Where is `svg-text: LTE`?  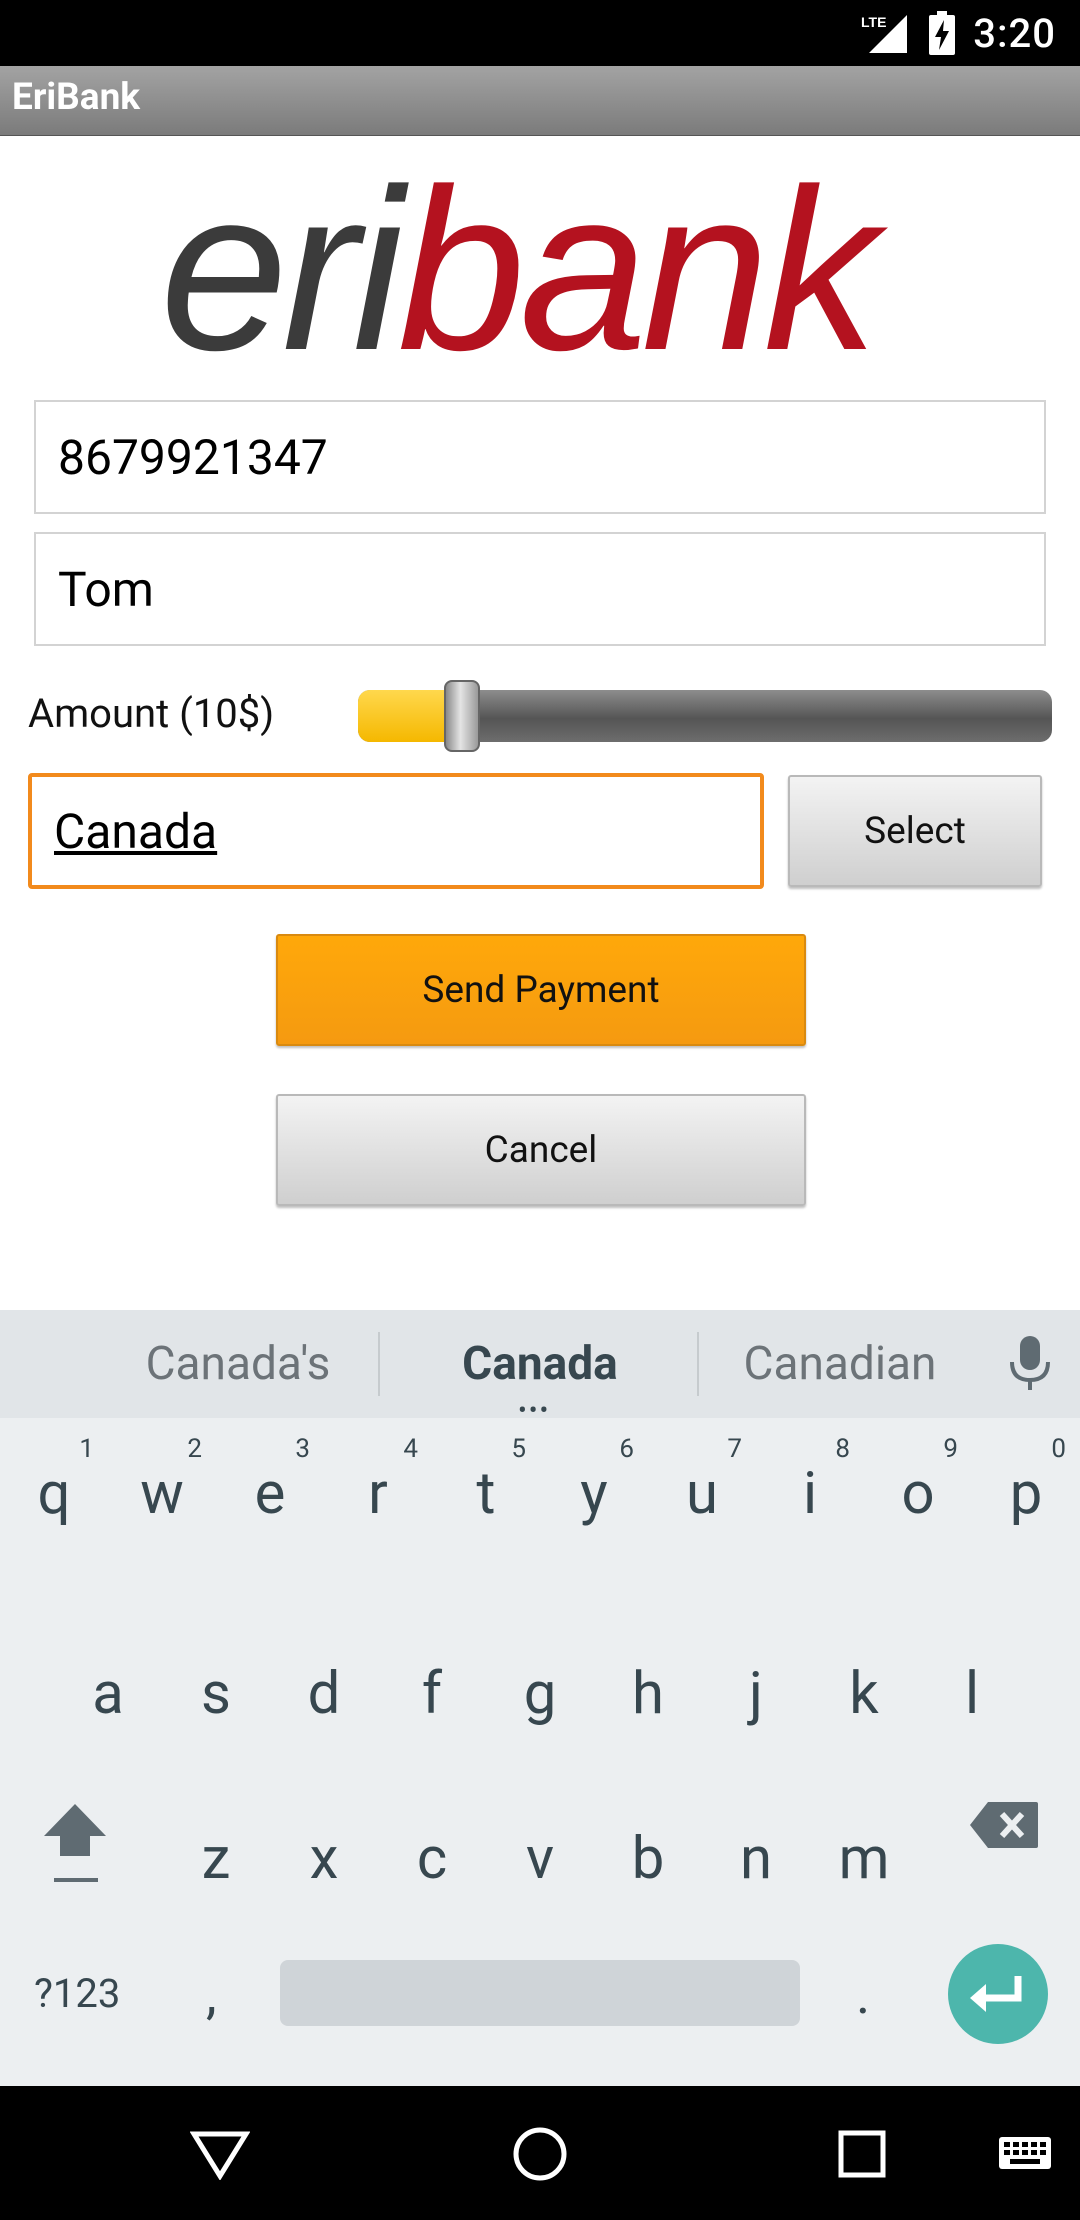 svg-text: LTE is located at coordinates (873, 22).